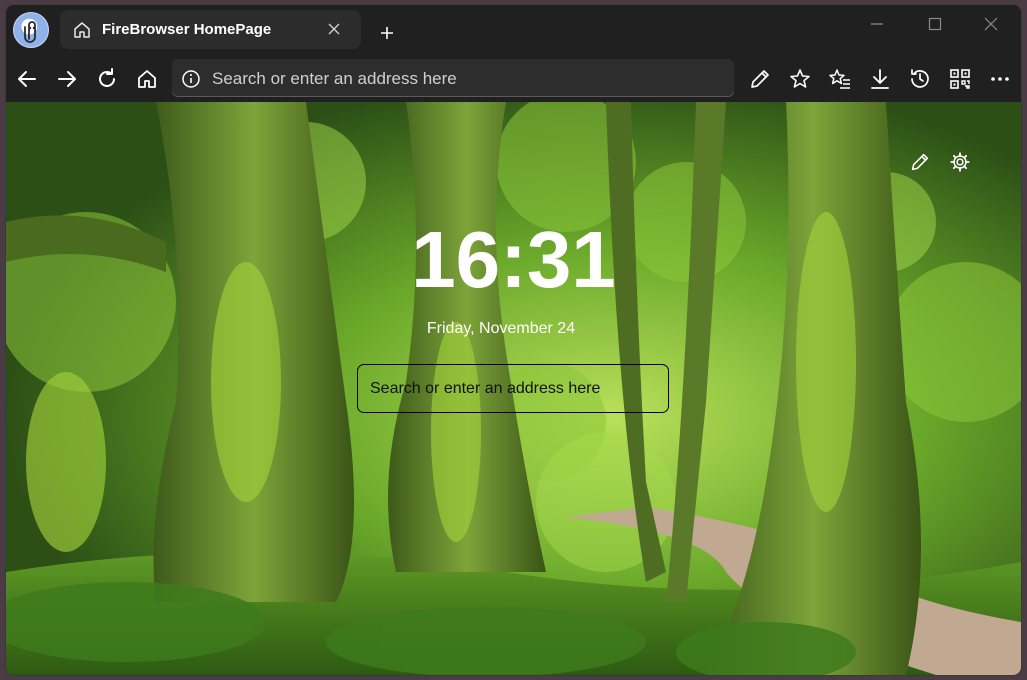  I want to click on homepage-search-box: Search or enter an address here, so click(513, 388).